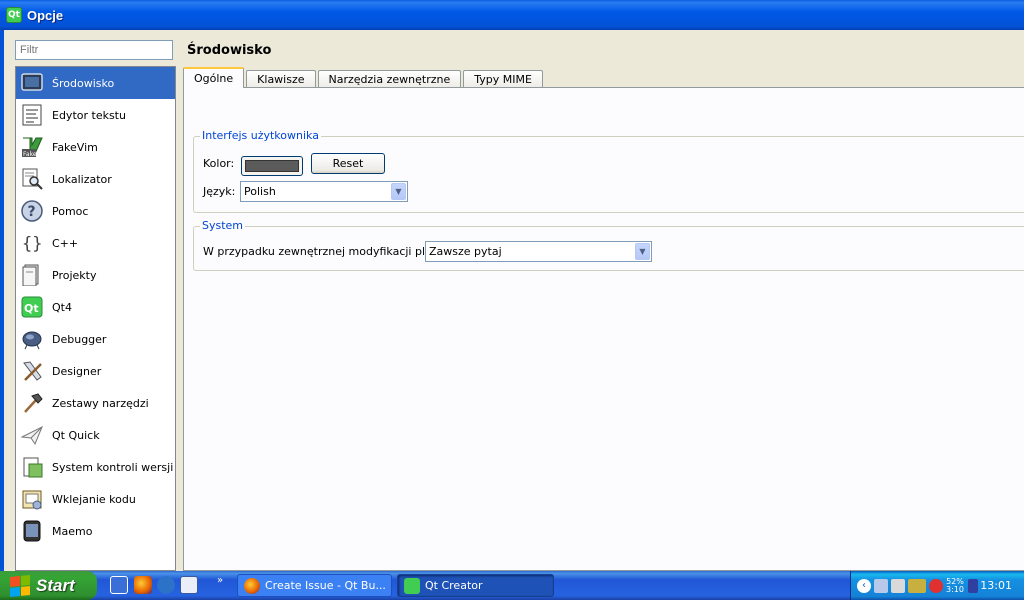  I want to click on java-icon, so click(898, 585).